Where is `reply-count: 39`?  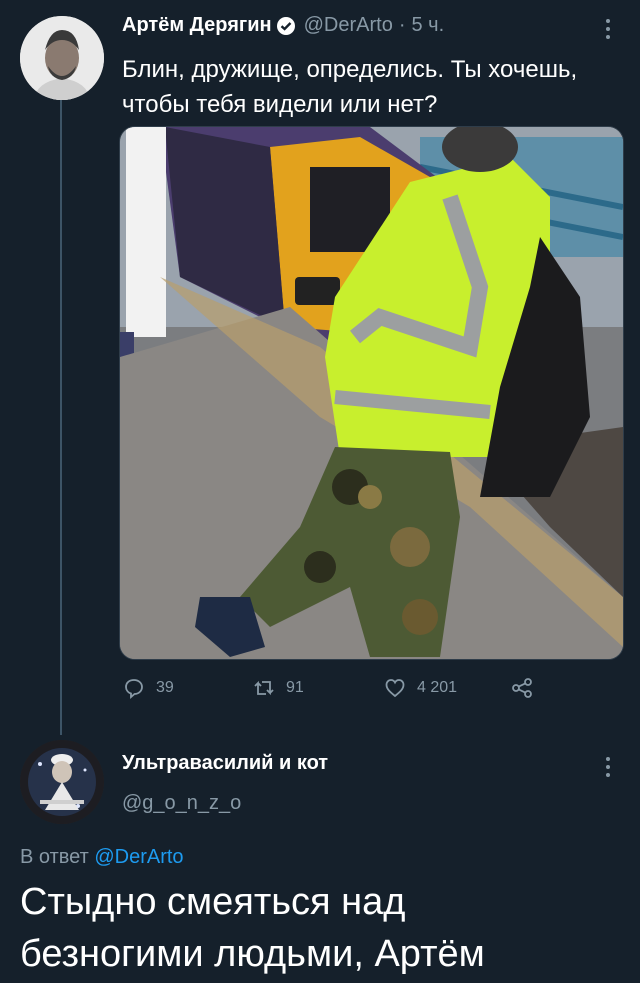
reply-count: 39 is located at coordinates (165, 687).